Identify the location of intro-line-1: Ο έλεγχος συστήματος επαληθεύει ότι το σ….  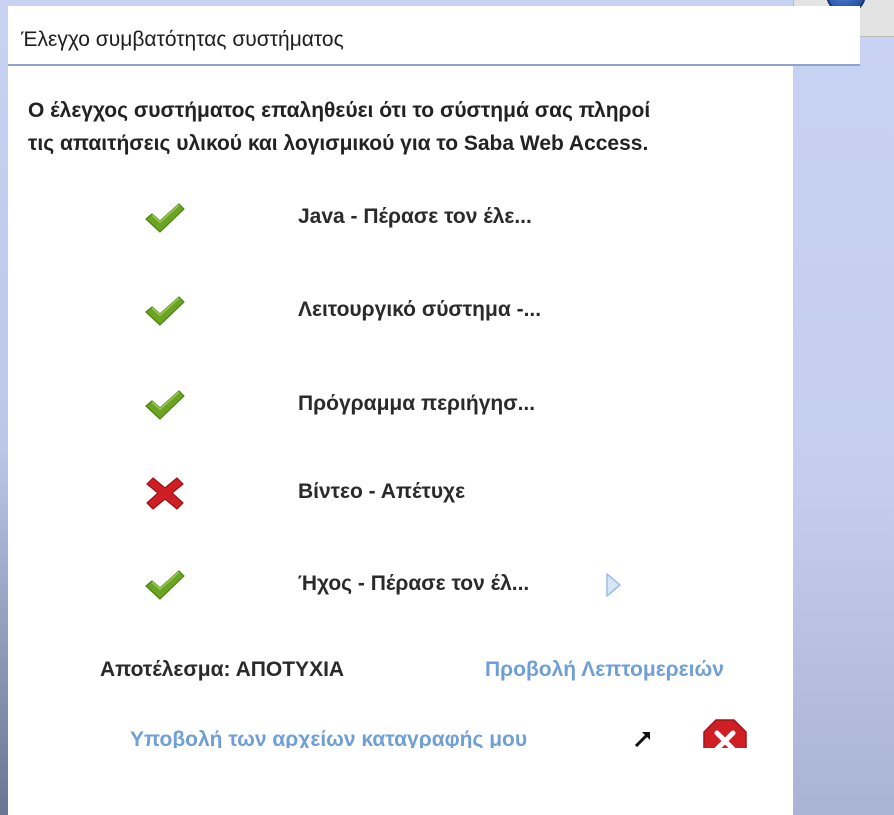
(339, 110).